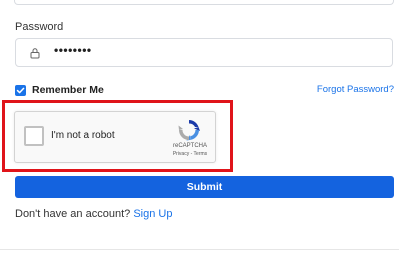 The width and height of the screenshot is (399, 257). What do you see at coordinates (35, 53) in the screenshot?
I see `lock-icon` at bounding box center [35, 53].